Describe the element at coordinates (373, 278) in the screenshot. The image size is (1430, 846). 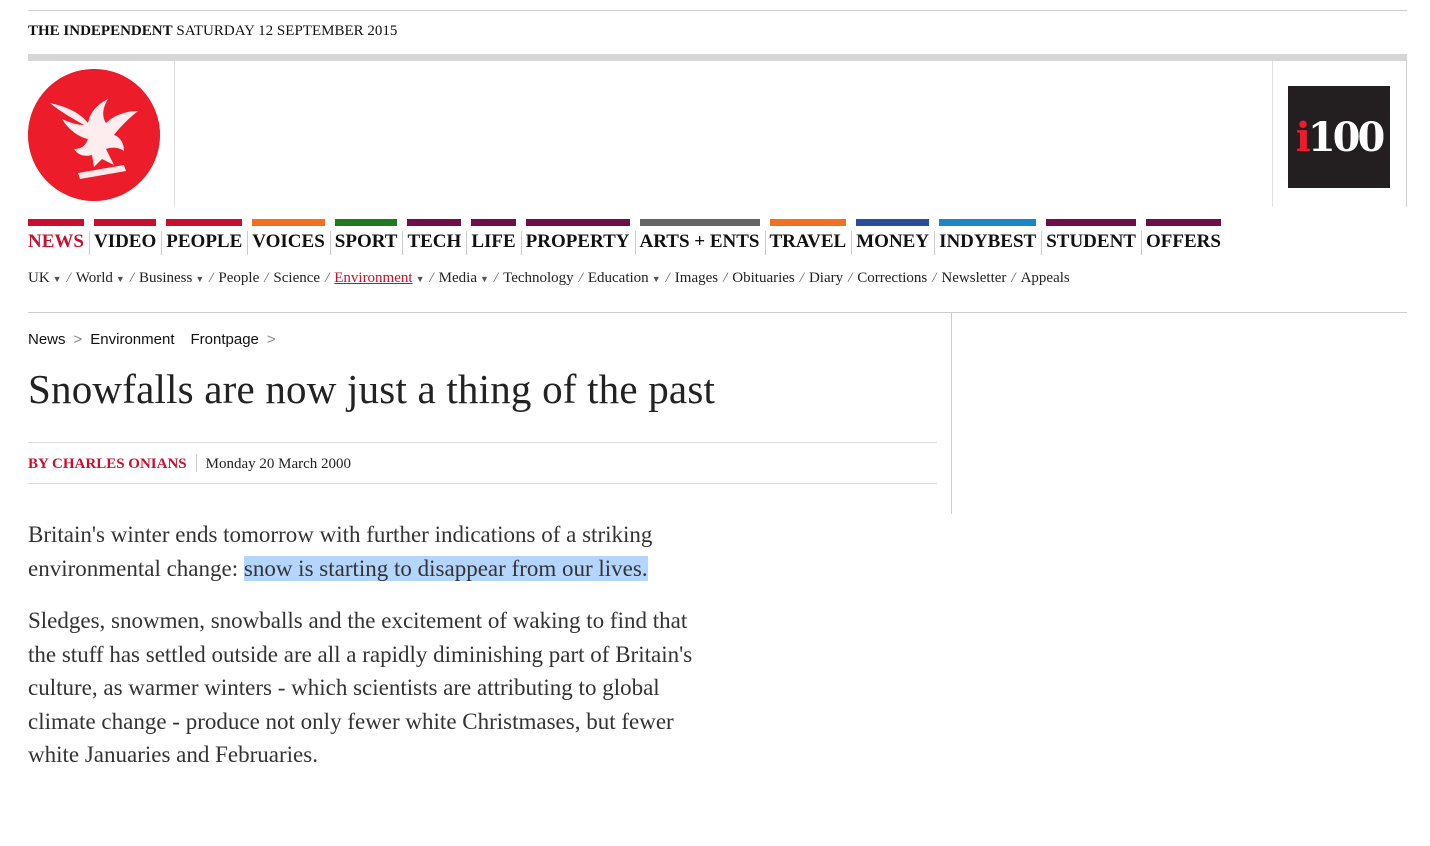
I see `subnav-item-environment: Environment` at that location.